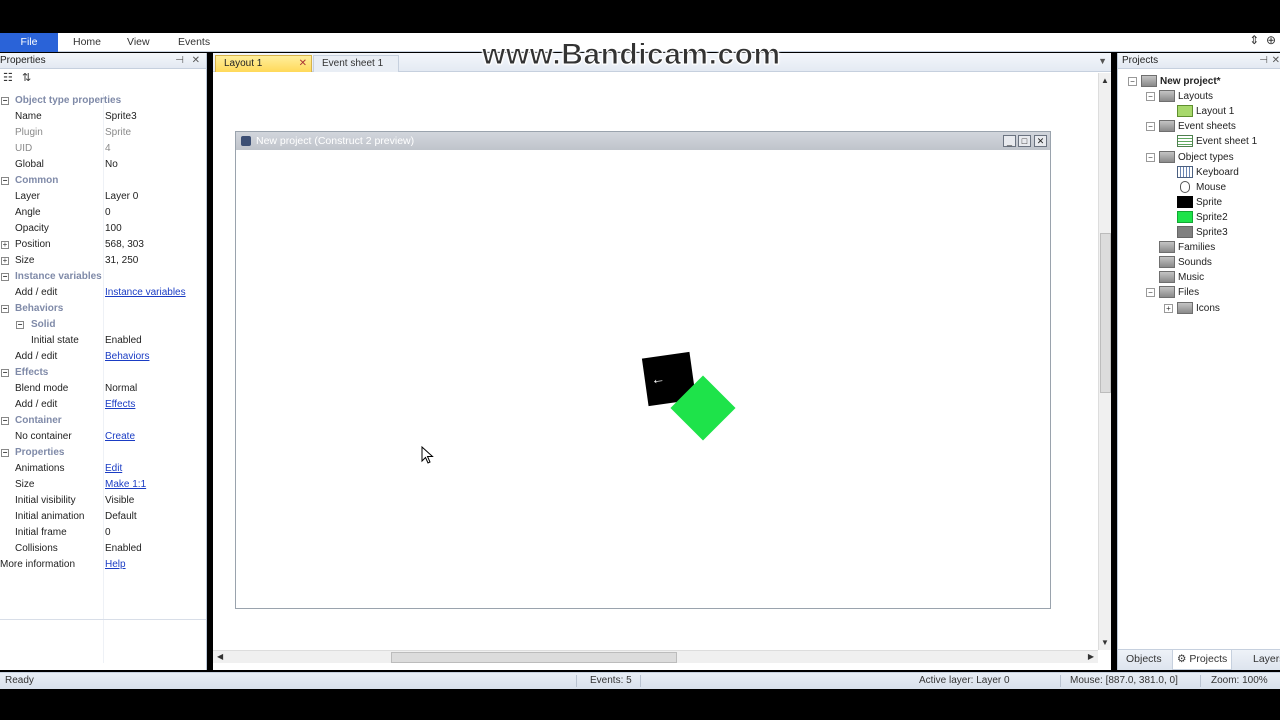  Describe the element at coordinates (1198, 247) in the screenshot. I see `tree-node-families: Families` at that location.